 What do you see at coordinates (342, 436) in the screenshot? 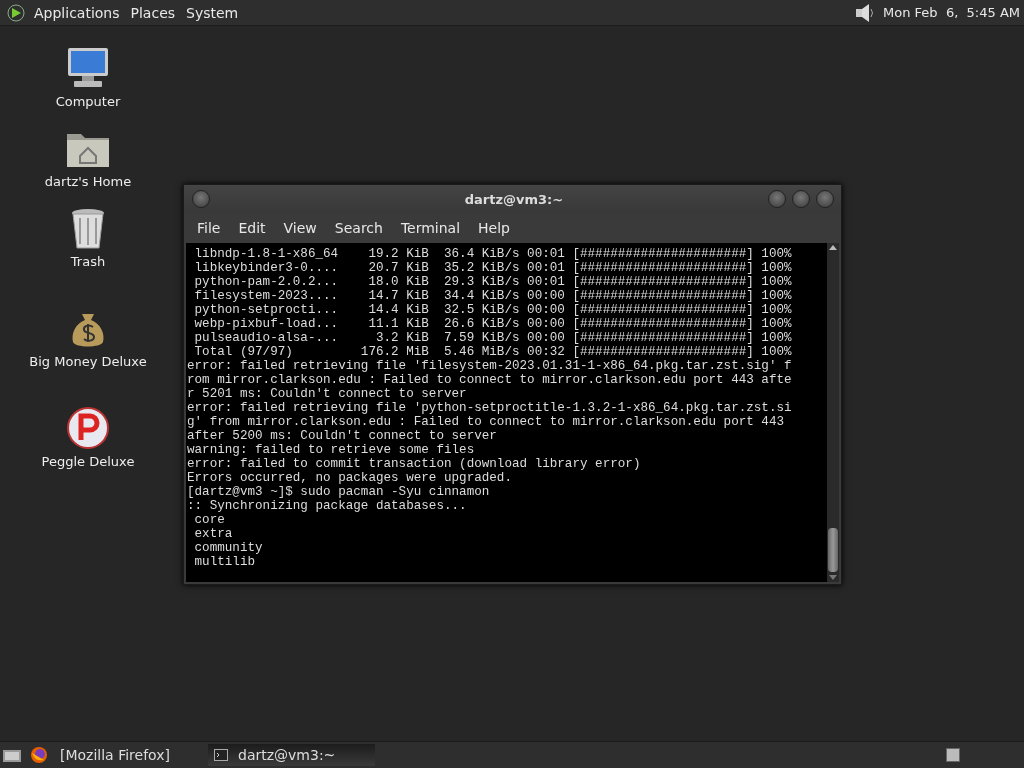
I see `terminal-line: after 5200 ms: Couldn't connect to server` at bounding box center [342, 436].